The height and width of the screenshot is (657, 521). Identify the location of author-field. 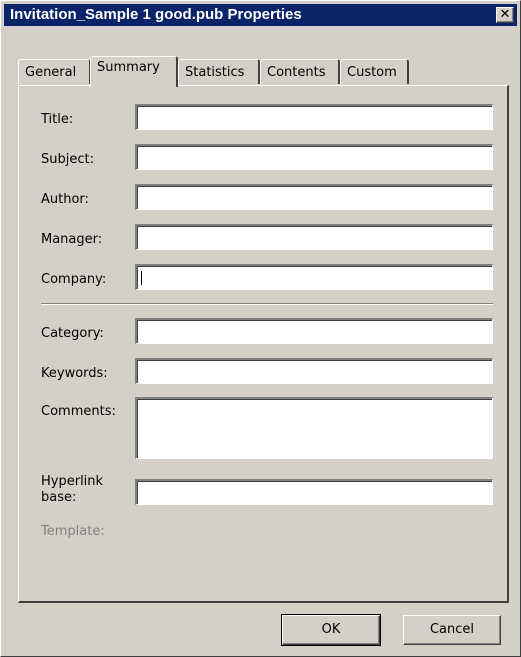
(314, 197).